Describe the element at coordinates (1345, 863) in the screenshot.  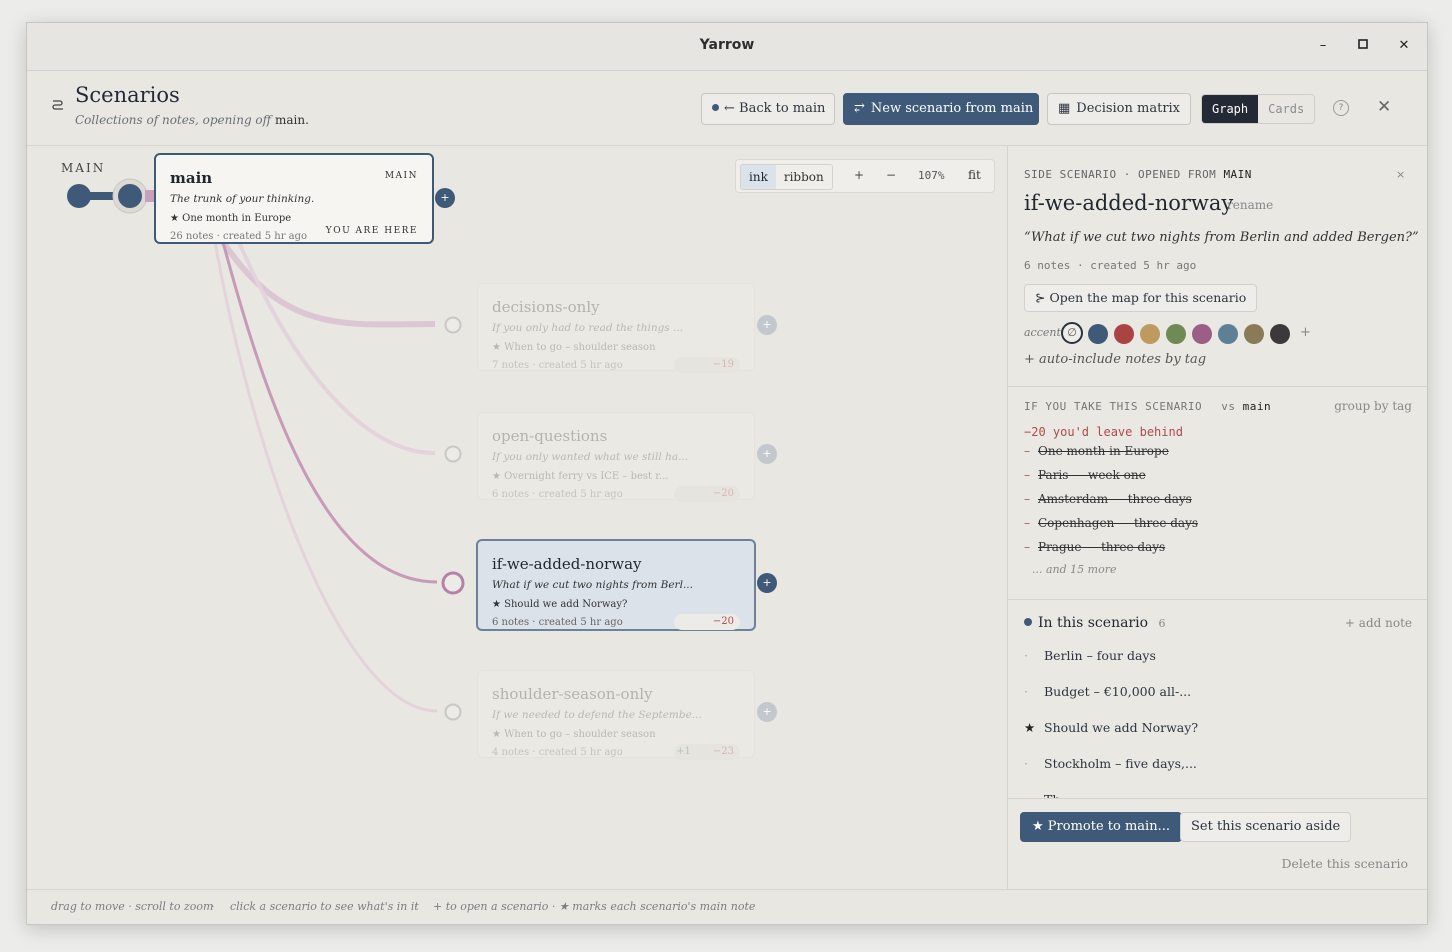
I see `delete-scenario-link: Delete this scenario` at that location.